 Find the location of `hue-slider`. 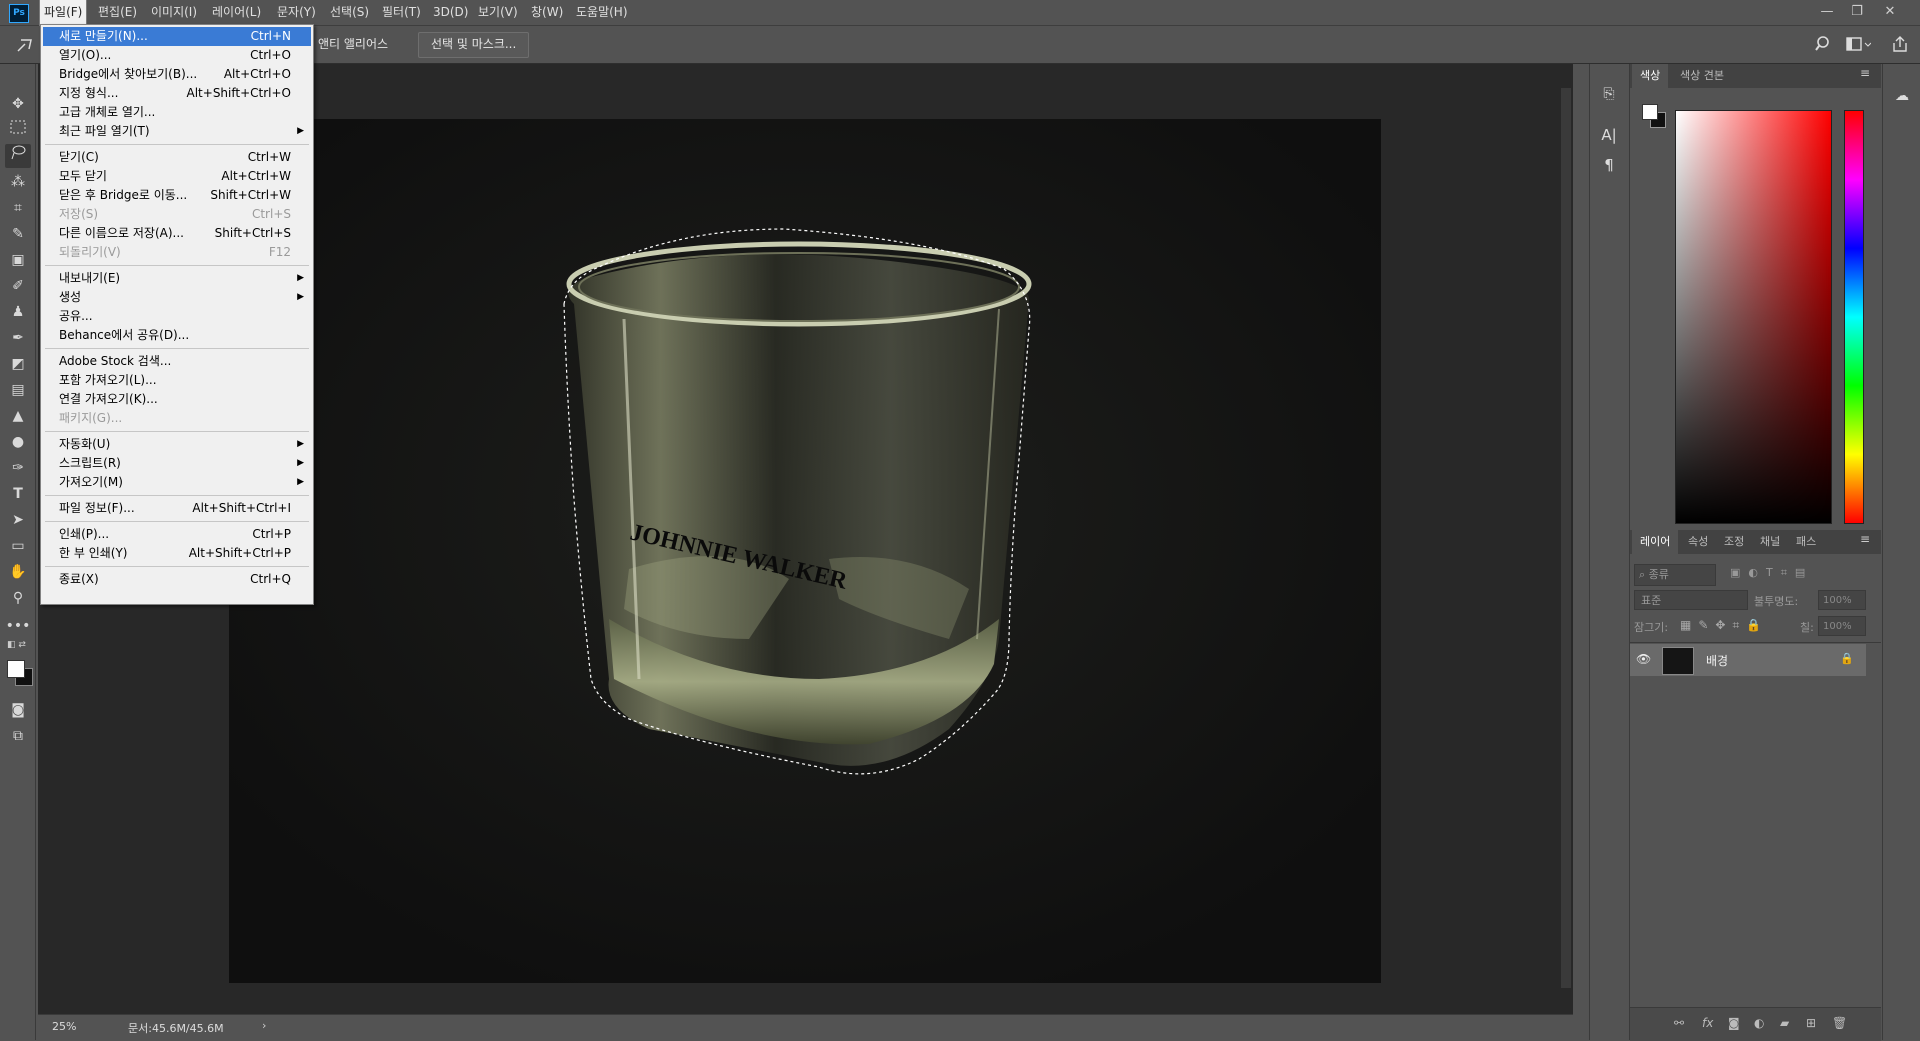

hue-slider is located at coordinates (1854, 317).